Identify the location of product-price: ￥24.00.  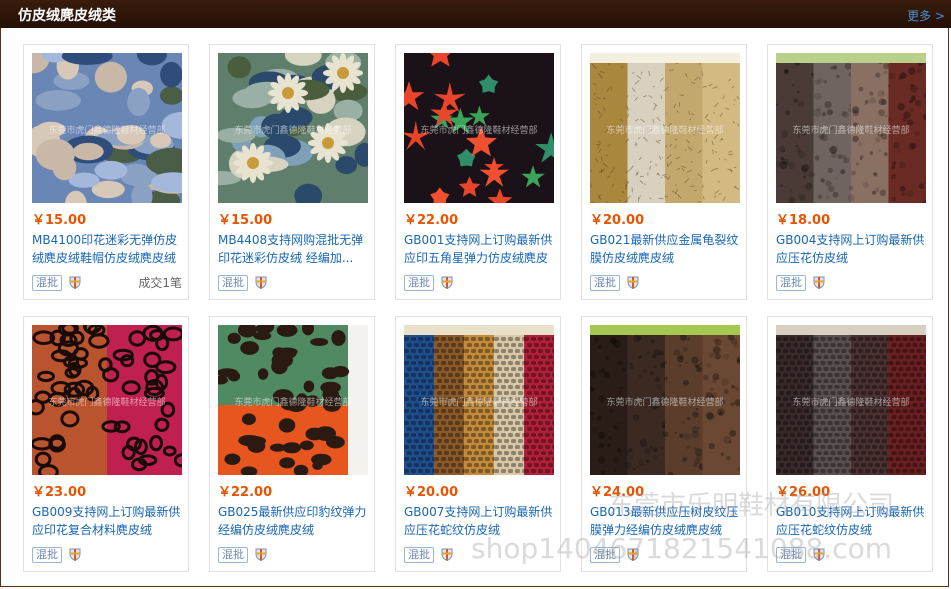
(617, 492).